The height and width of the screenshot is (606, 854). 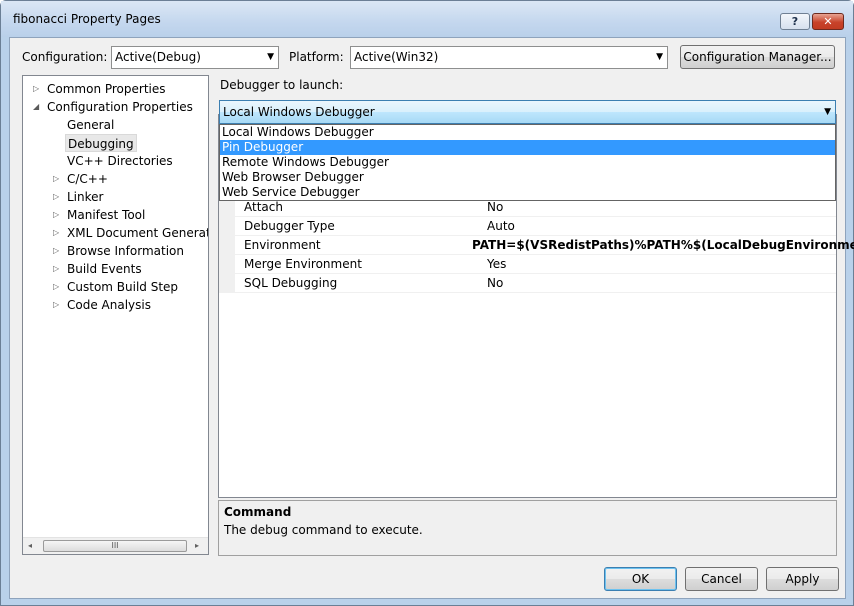 I want to click on help-button: ?, so click(x=795, y=21).